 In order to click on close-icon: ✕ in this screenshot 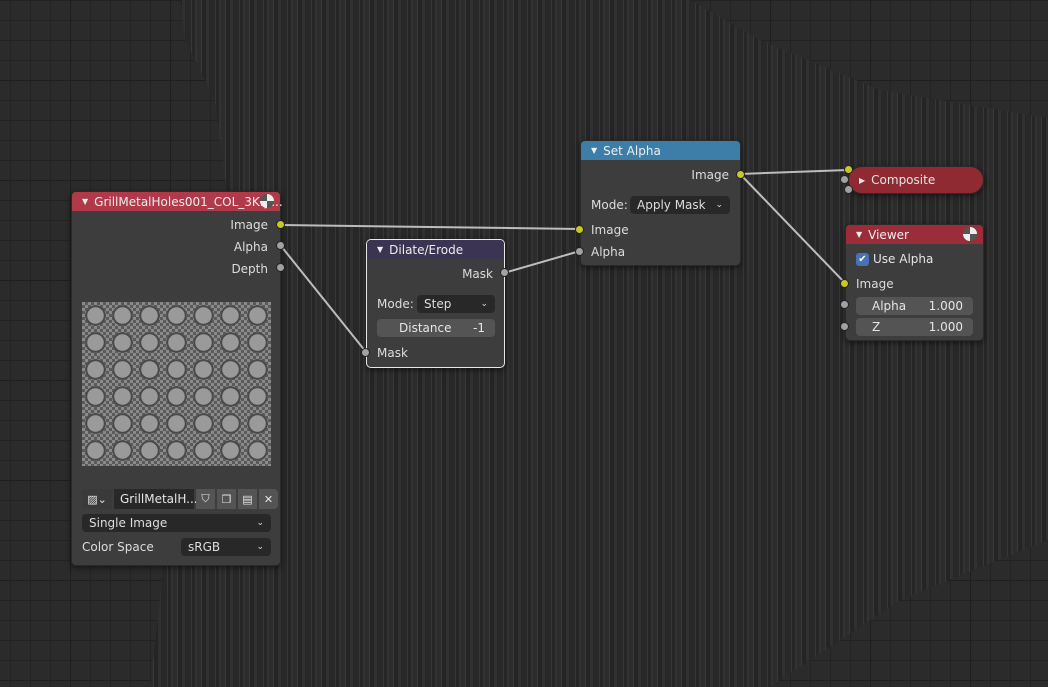, I will do `click(268, 499)`.